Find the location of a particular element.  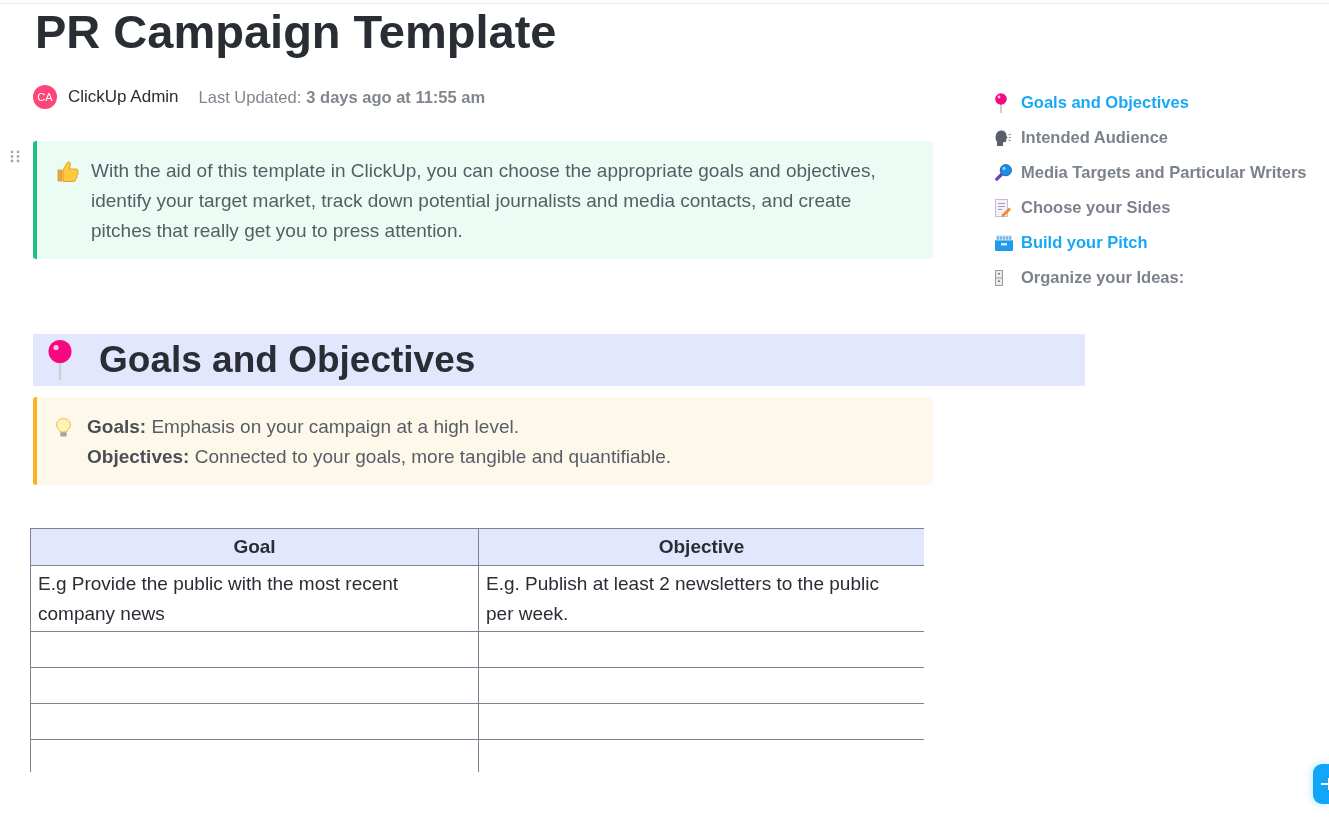

callout-text: Goals: Emphasis on your campaign at a high level. is located at coordinates (303, 427).